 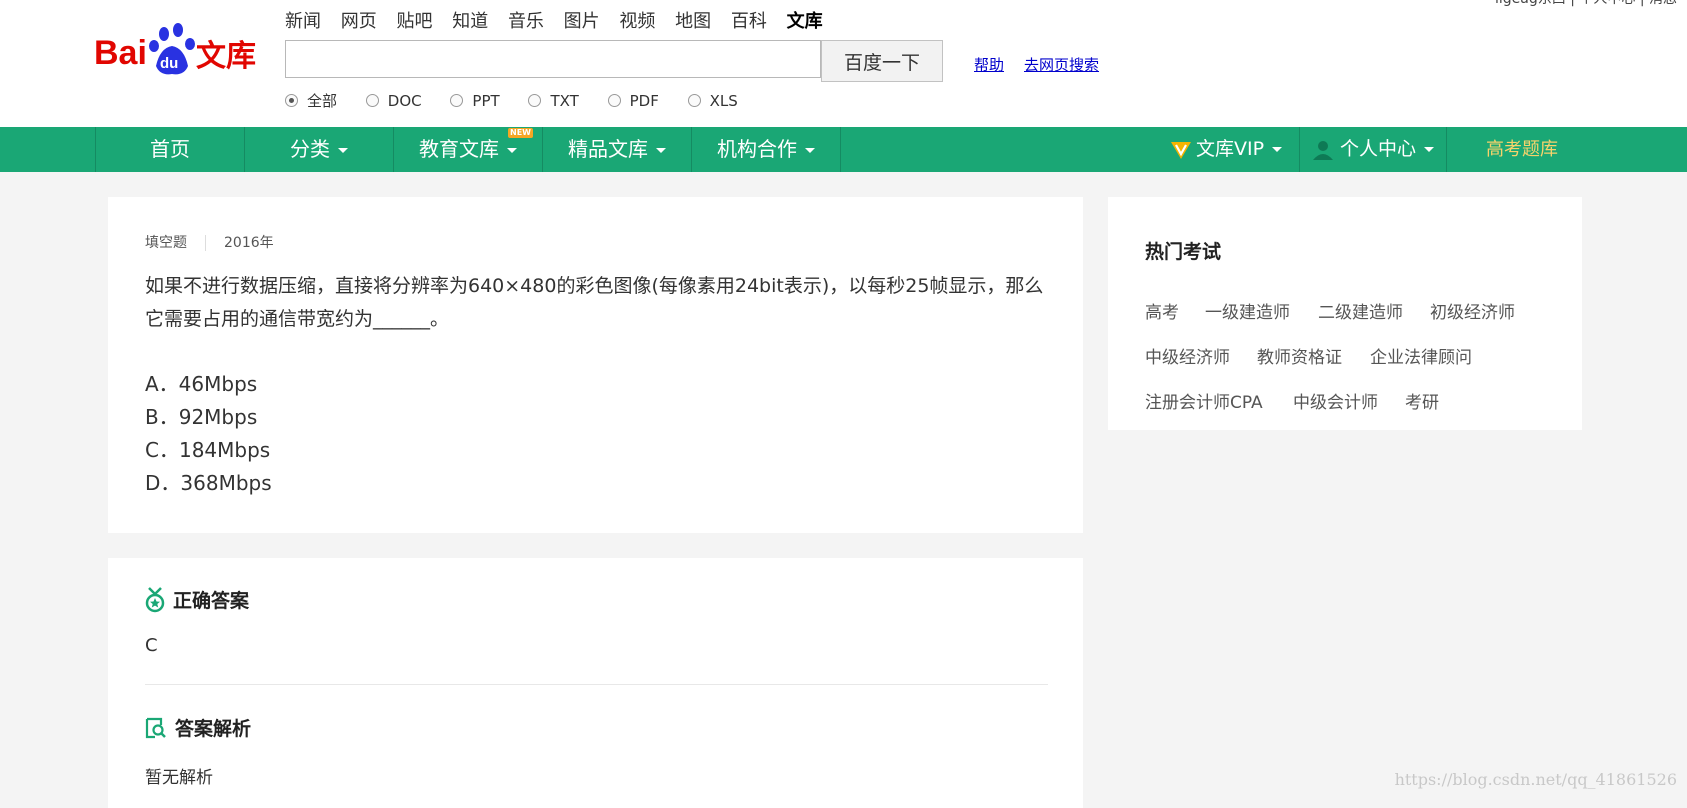 What do you see at coordinates (843, 149) in the screenshot?
I see `main-nav: 首页 分类 教育文库 NEW 精品文库 机构合作 文库VIP 个人中心 高考题库` at bounding box center [843, 149].